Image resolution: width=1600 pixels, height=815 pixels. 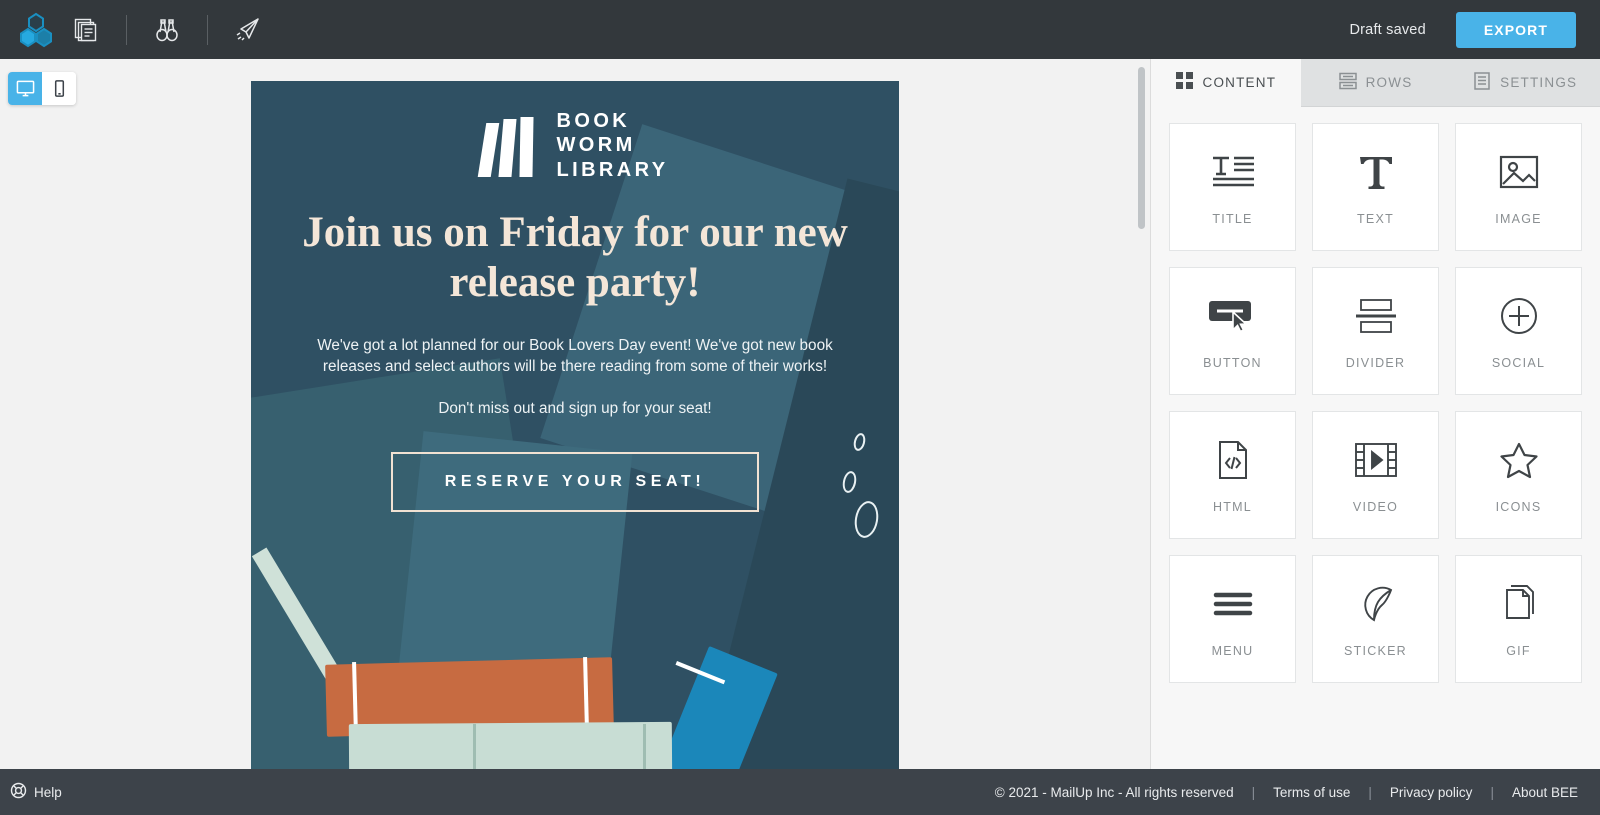 What do you see at coordinates (1239, 82) in the screenshot?
I see `tab-content-label: CONTENT` at bounding box center [1239, 82].